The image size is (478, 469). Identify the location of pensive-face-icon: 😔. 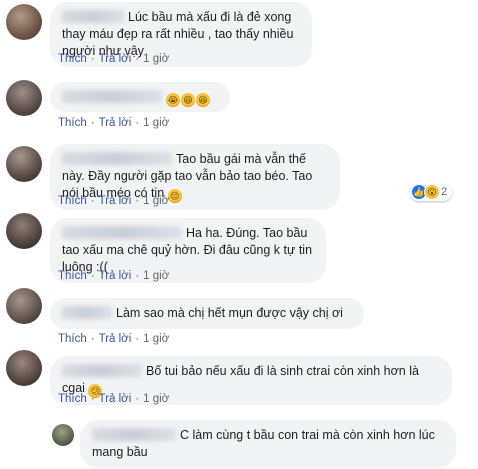
(174, 196).